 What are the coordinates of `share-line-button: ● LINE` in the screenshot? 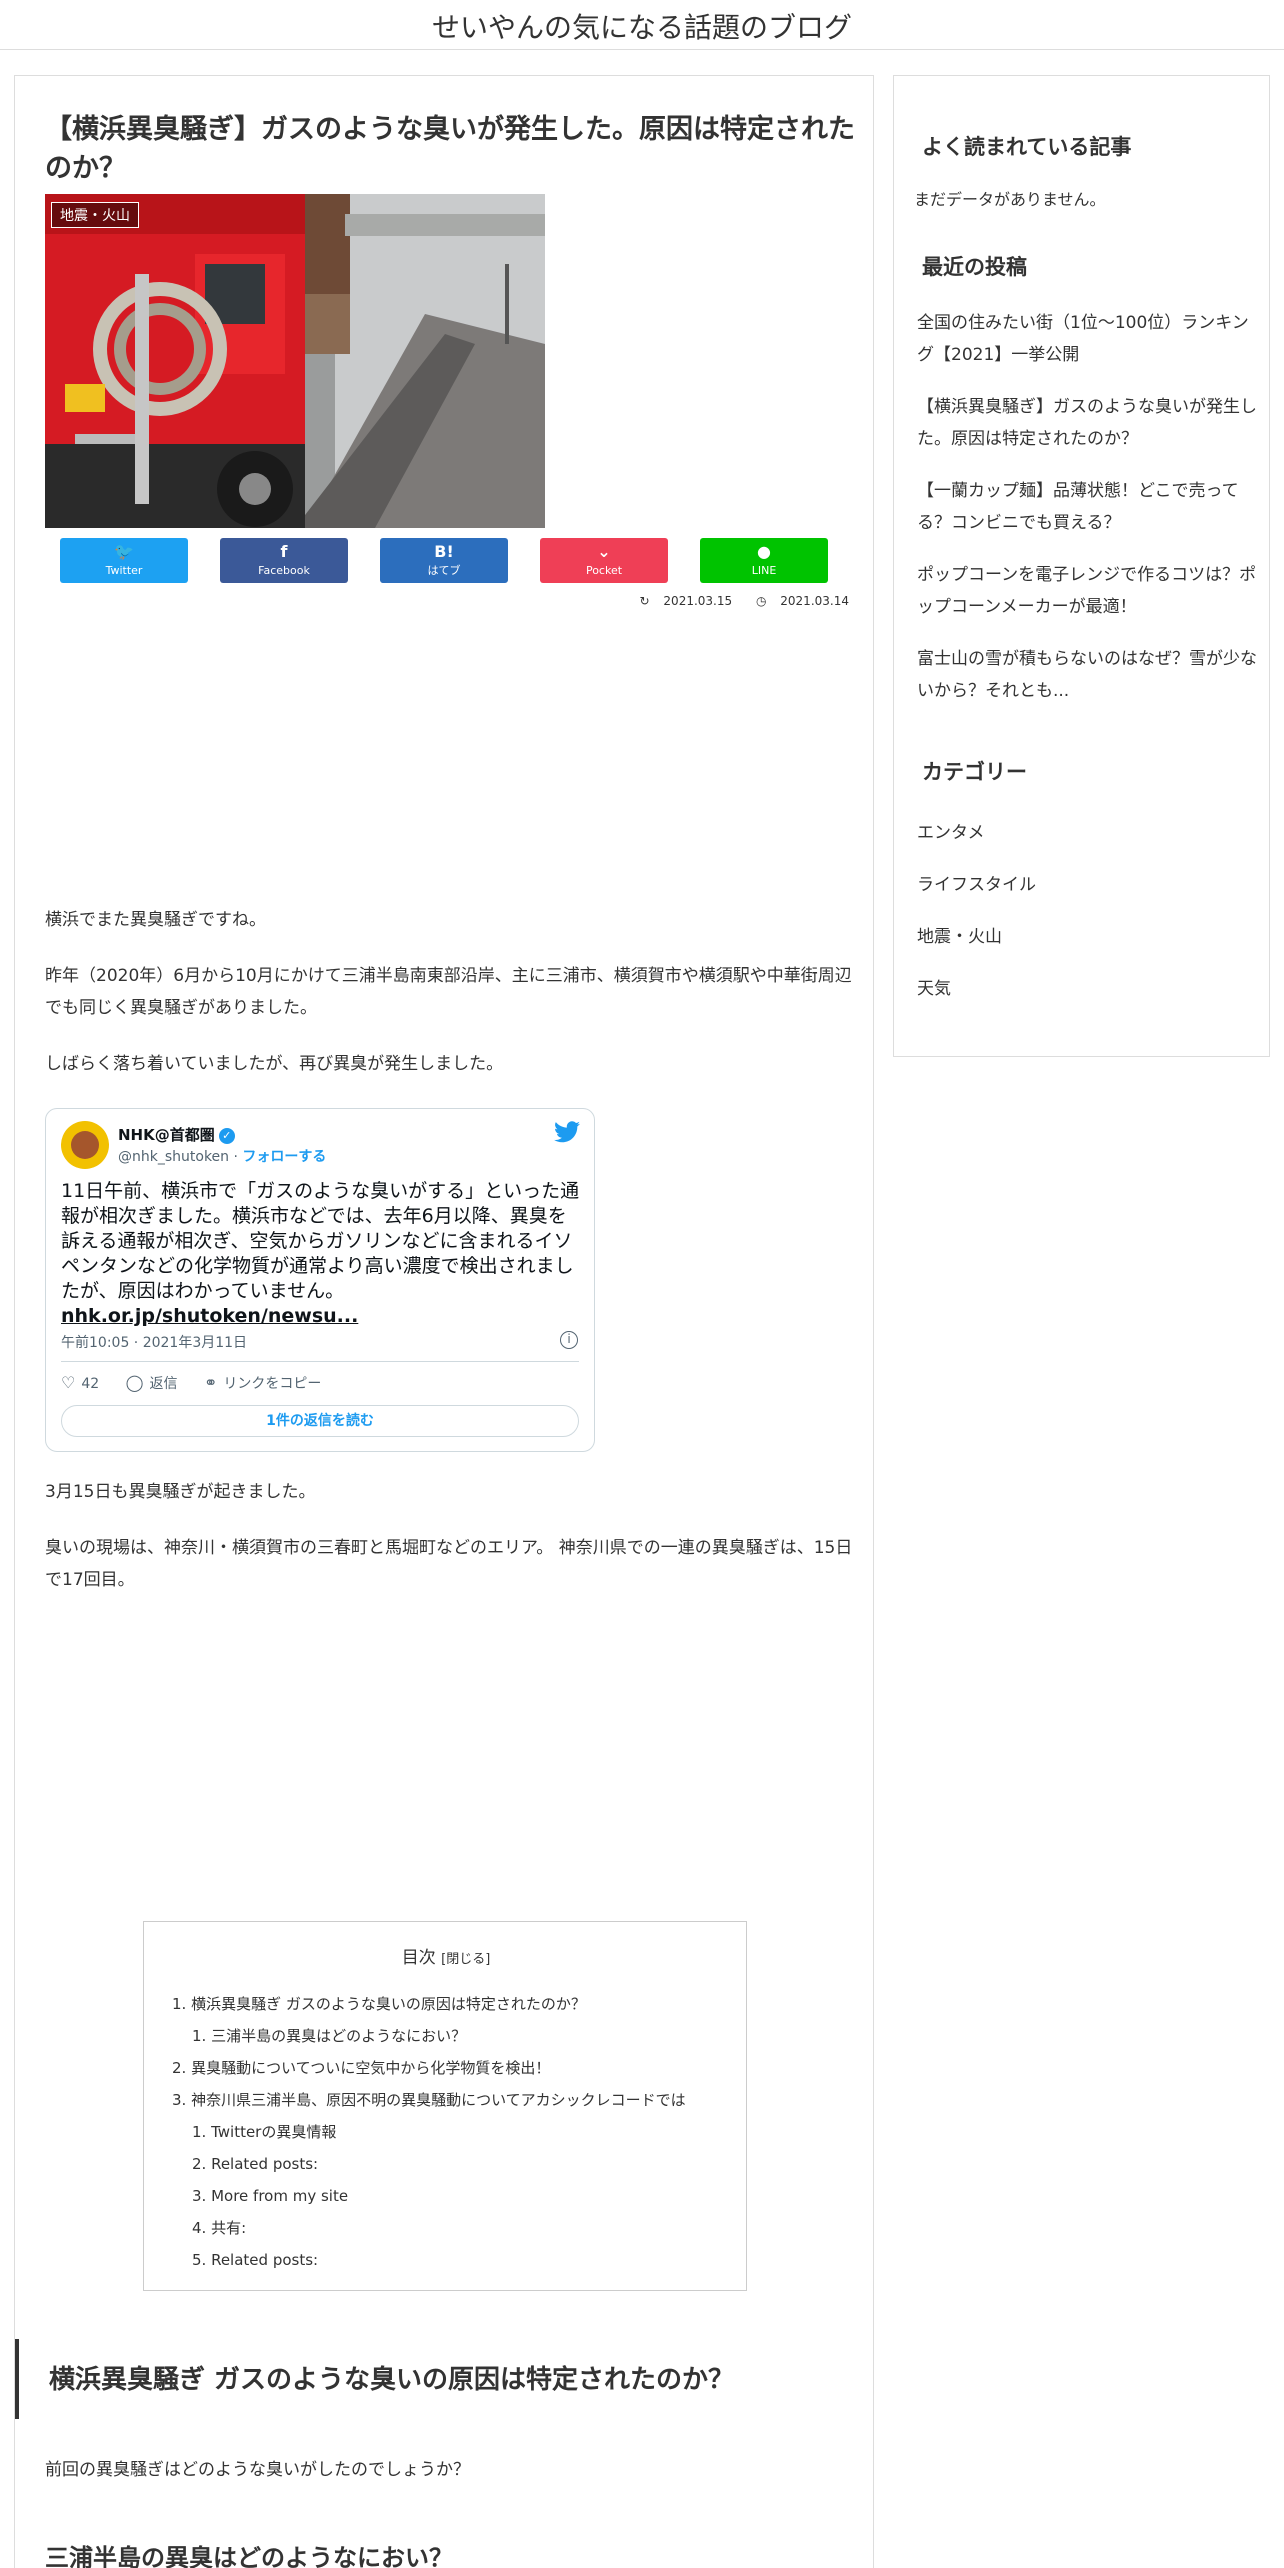 It's located at (764, 560).